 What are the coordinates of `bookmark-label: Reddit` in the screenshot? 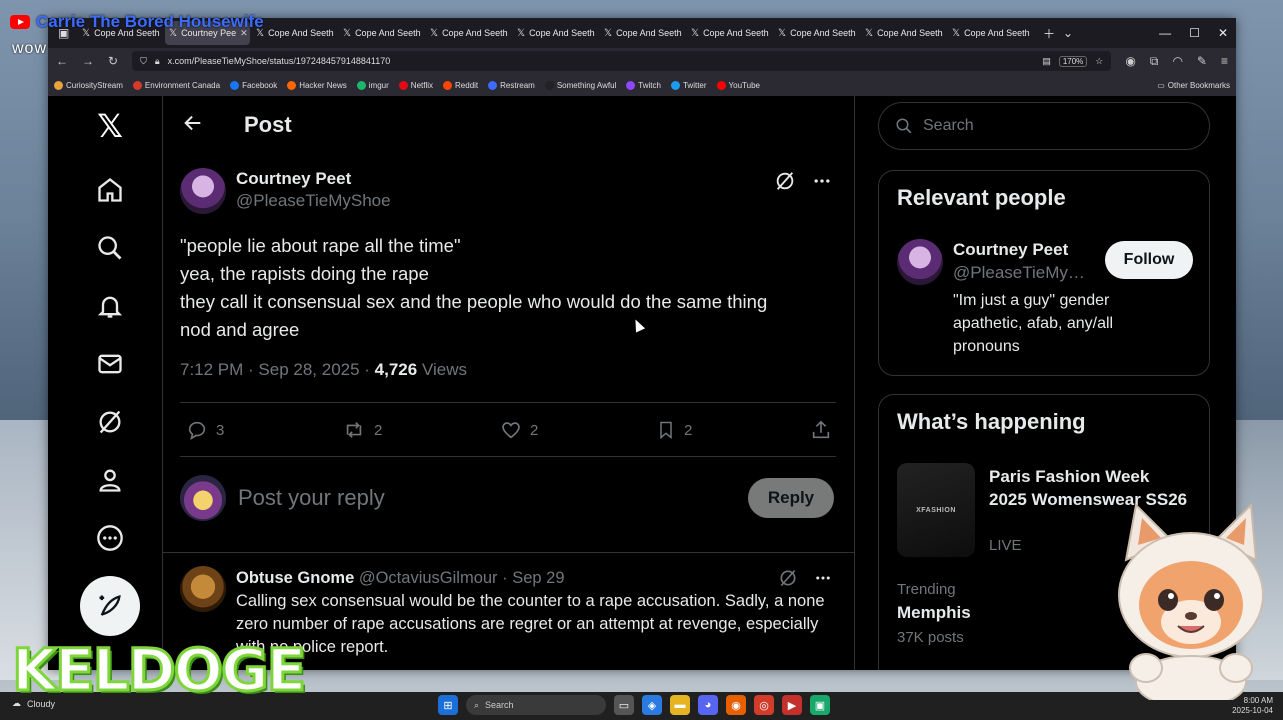 It's located at (467, 85).